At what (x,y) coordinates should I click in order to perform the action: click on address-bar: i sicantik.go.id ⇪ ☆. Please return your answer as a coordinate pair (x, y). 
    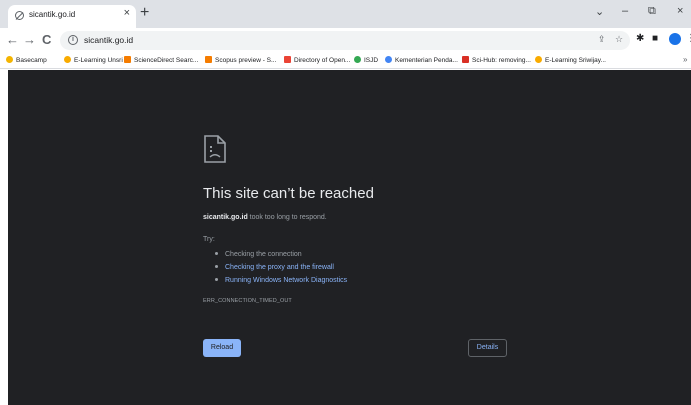
    Looking at the image, I should click on (345, 40).